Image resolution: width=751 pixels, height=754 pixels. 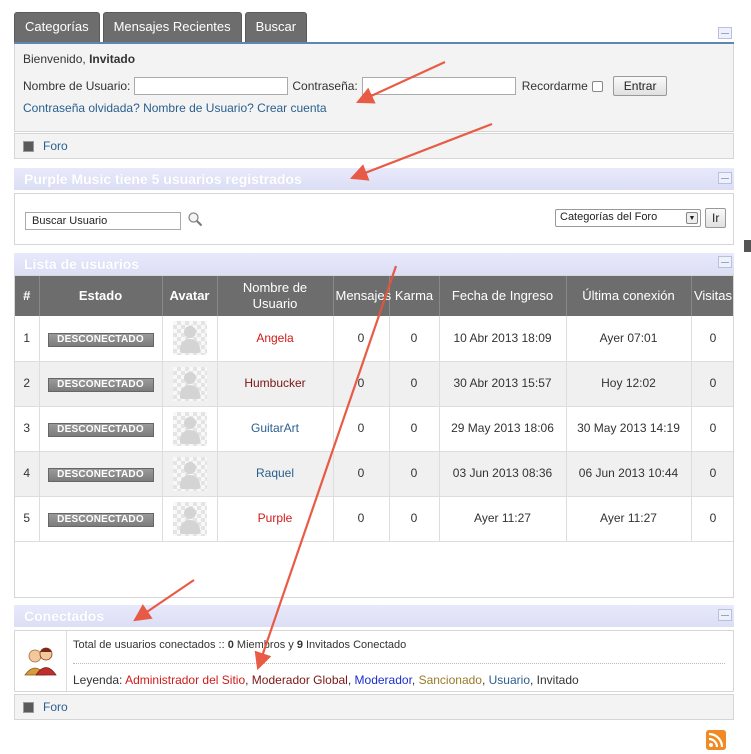 I want to click on last-visit-cell: 06 Jun 2013 10:44, so click(x=629, y=474).